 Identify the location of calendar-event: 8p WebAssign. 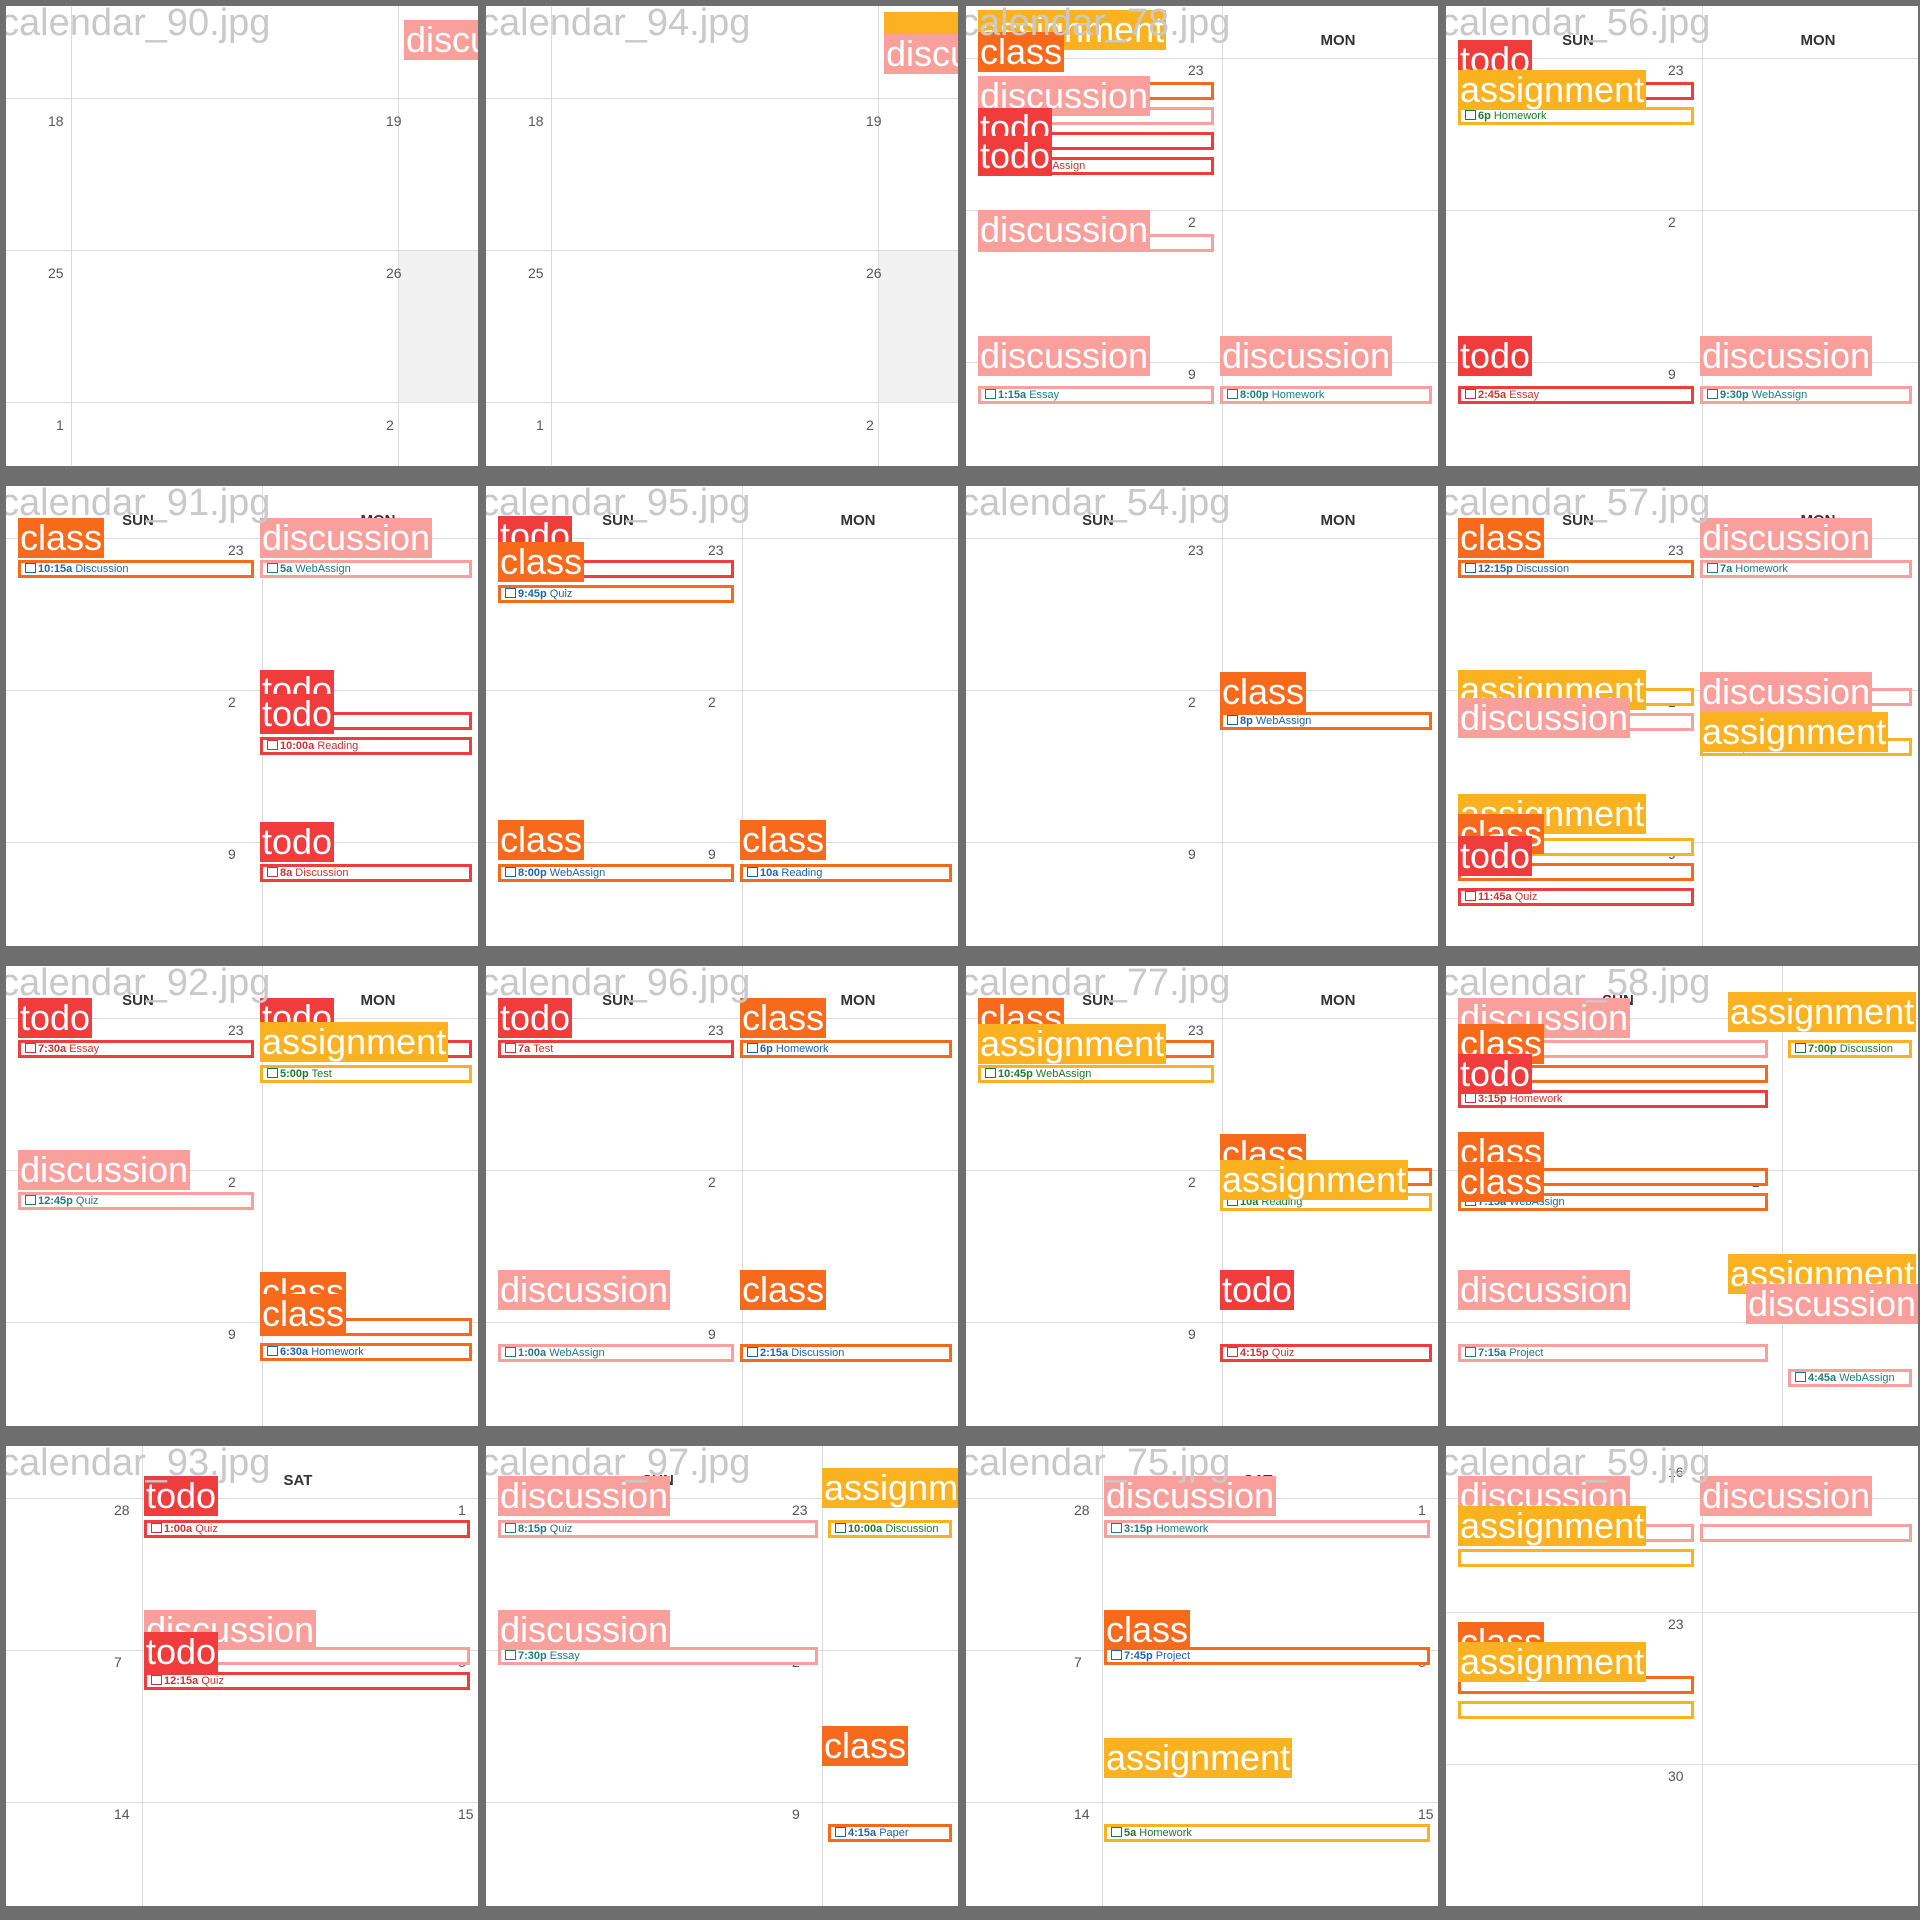
(1326, 721).